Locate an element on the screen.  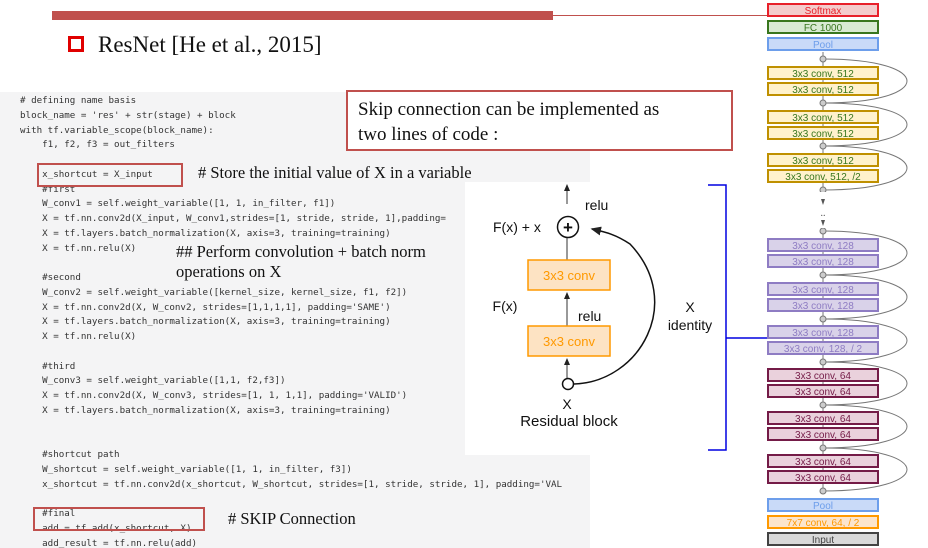
bracket is located at coordinates (738, 317).